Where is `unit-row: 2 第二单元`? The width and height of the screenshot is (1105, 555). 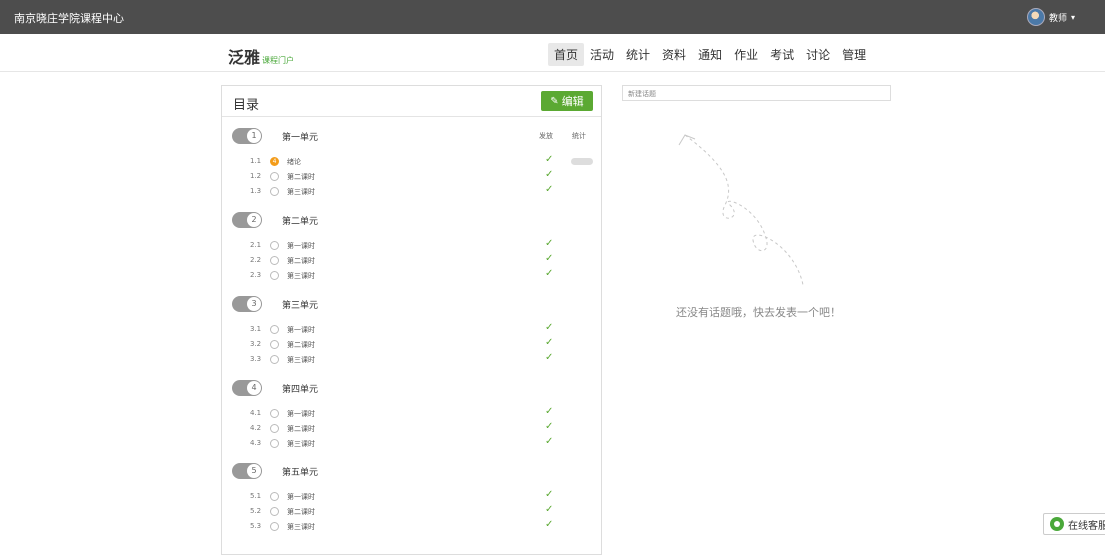
unit-row: 2 第二单元 is located at coordinates (412, 221).